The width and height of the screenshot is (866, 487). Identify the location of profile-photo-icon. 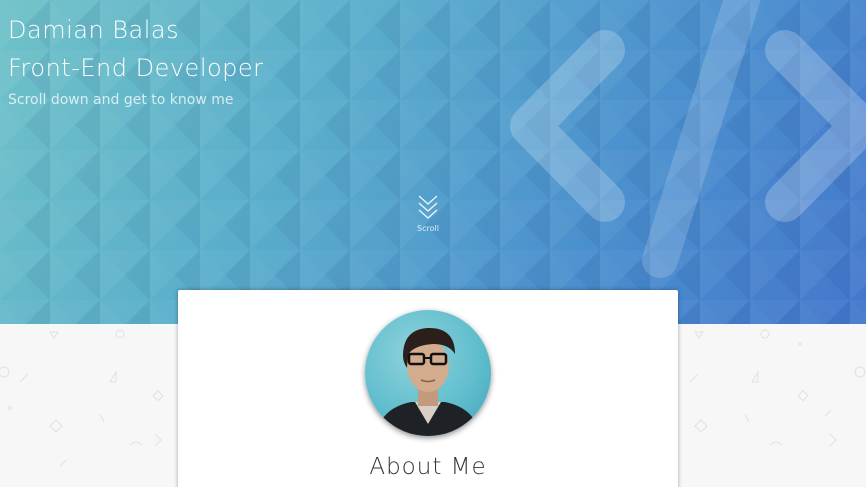
(428, 381).